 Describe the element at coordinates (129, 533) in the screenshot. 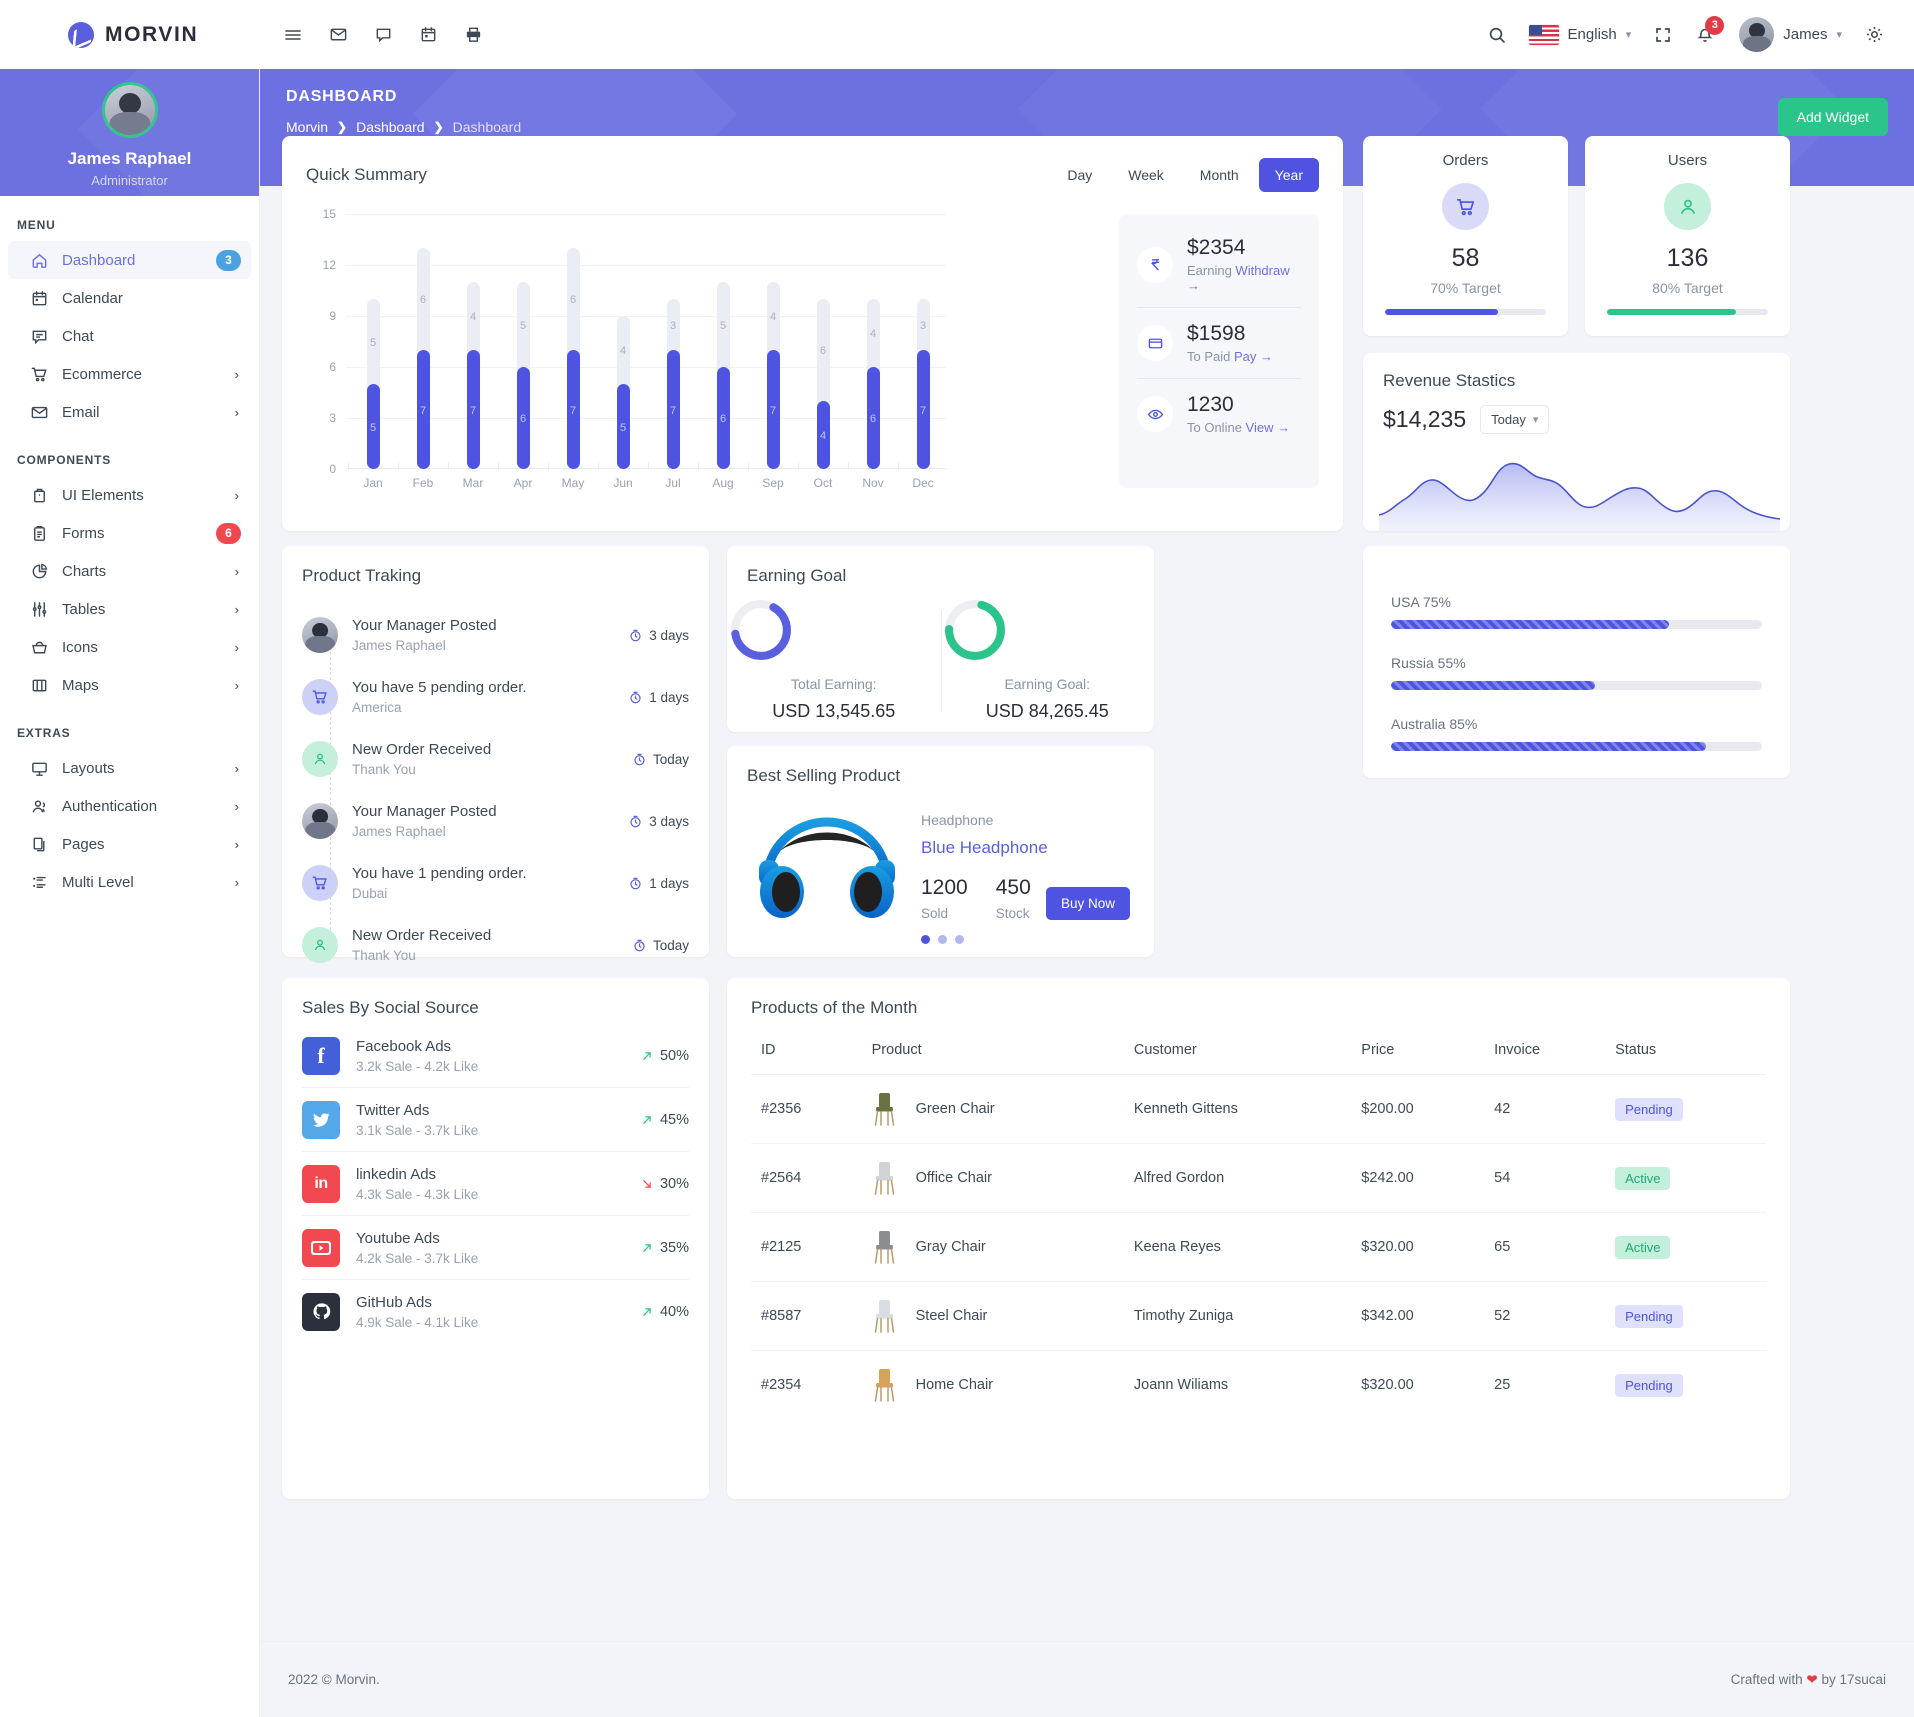

I see `sidebar-item-forms: Forms 6` at that location.